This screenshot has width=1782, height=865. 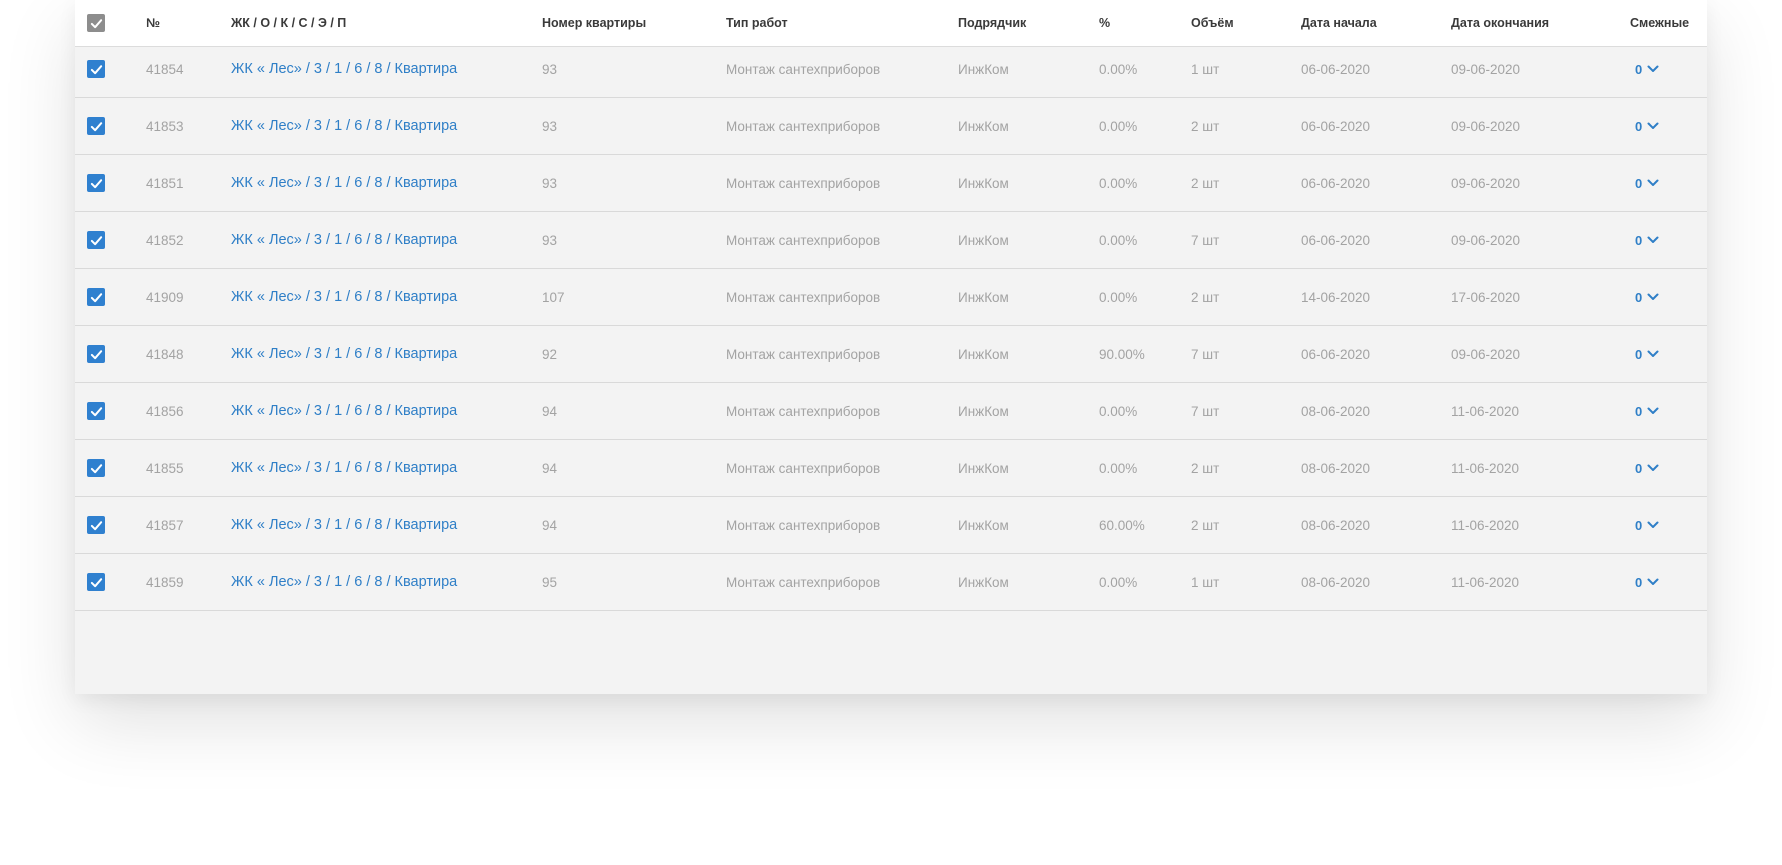 What do you see at coordinates (165, 126) in the screenshot?
I see `row-number: 41853` at bounding box center [165, 126].